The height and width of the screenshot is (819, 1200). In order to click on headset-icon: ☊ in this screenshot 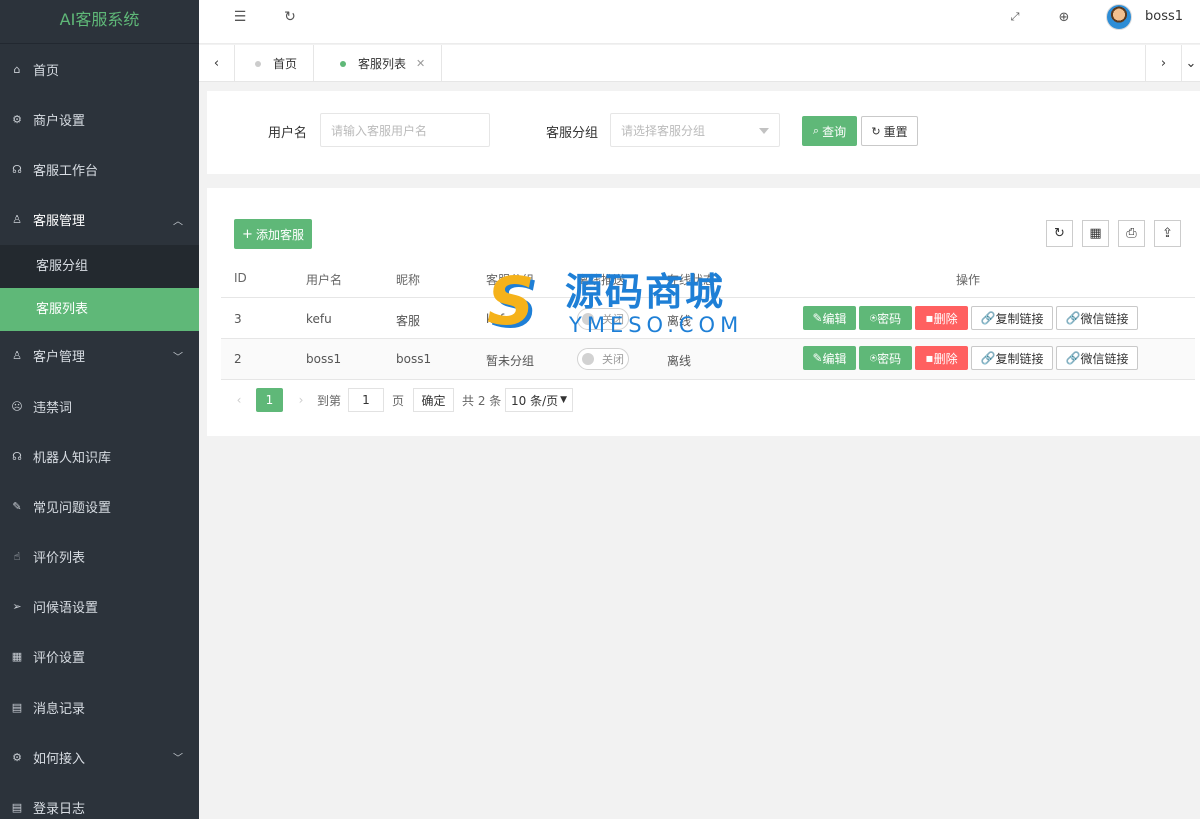, I will do `click(17, 169)`.